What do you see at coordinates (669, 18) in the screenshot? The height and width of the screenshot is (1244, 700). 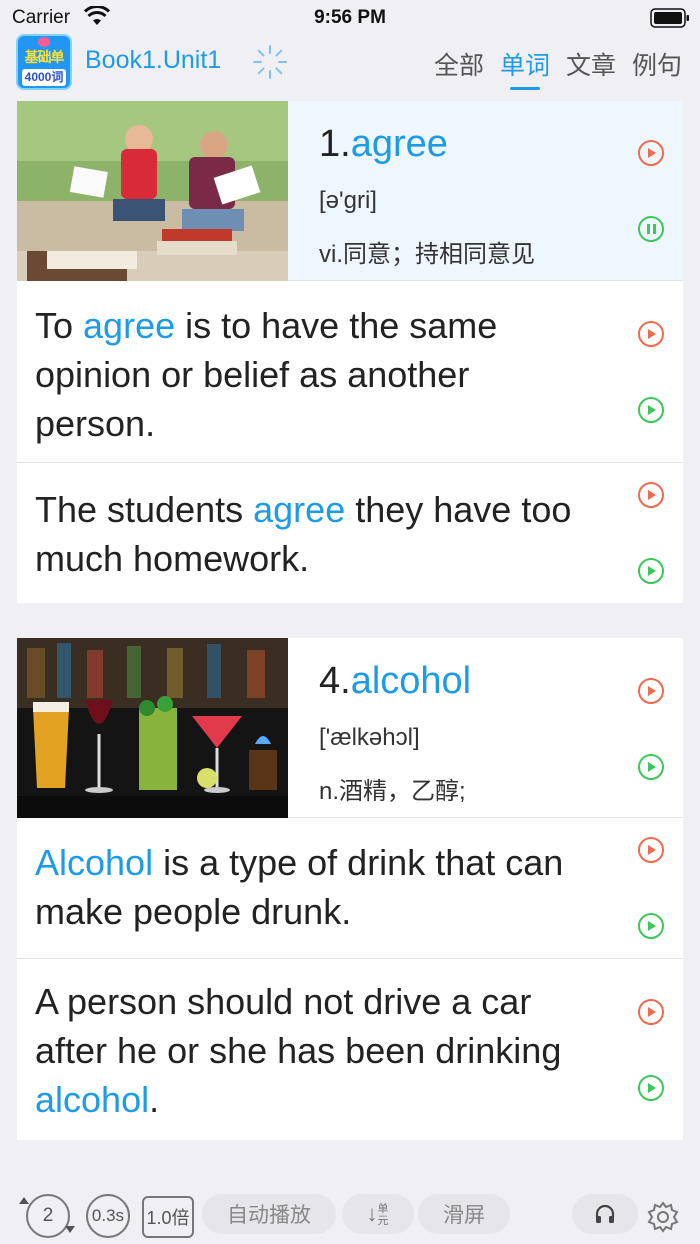 I see `battery-icon` at bounding box center [669, 18].